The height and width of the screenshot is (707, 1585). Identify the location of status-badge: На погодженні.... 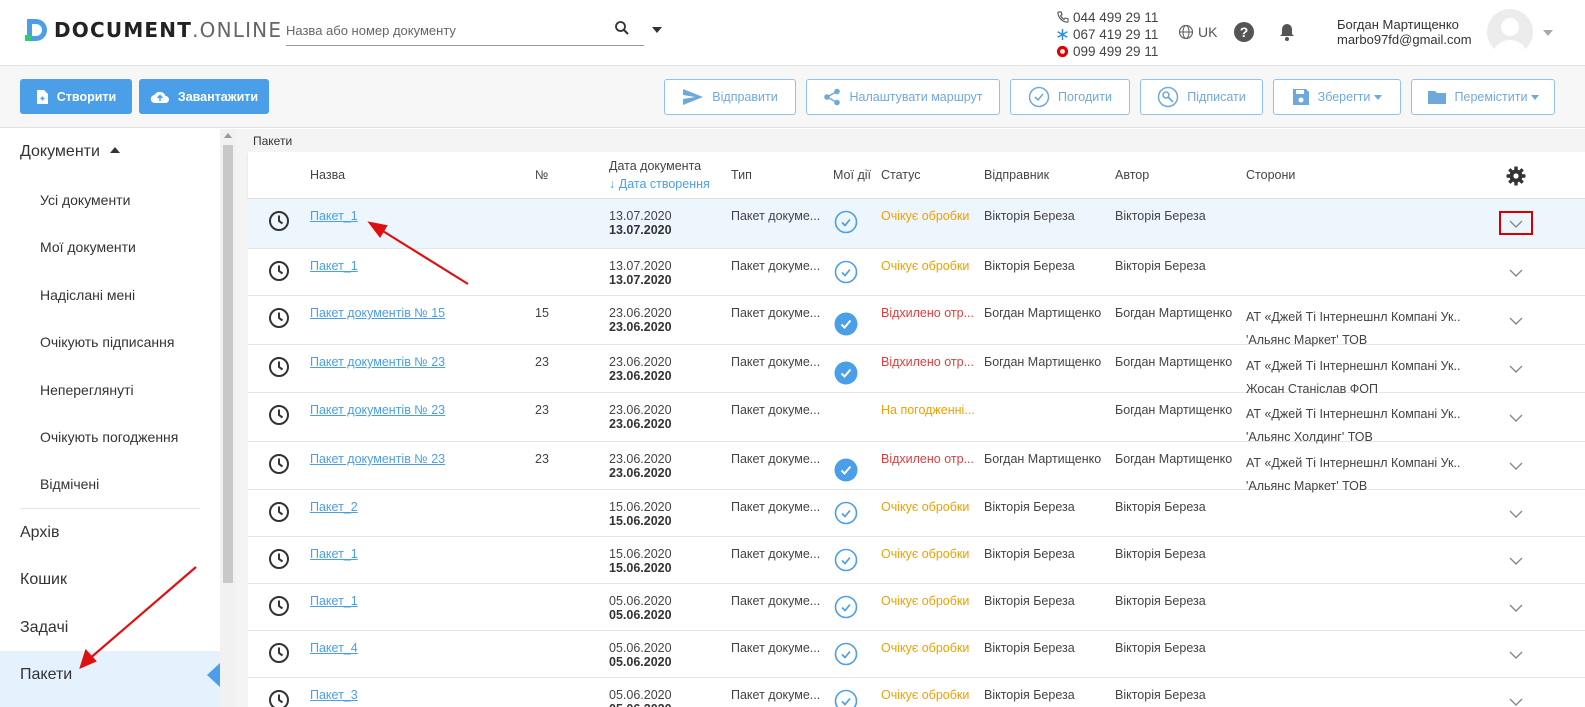
(928, 410).